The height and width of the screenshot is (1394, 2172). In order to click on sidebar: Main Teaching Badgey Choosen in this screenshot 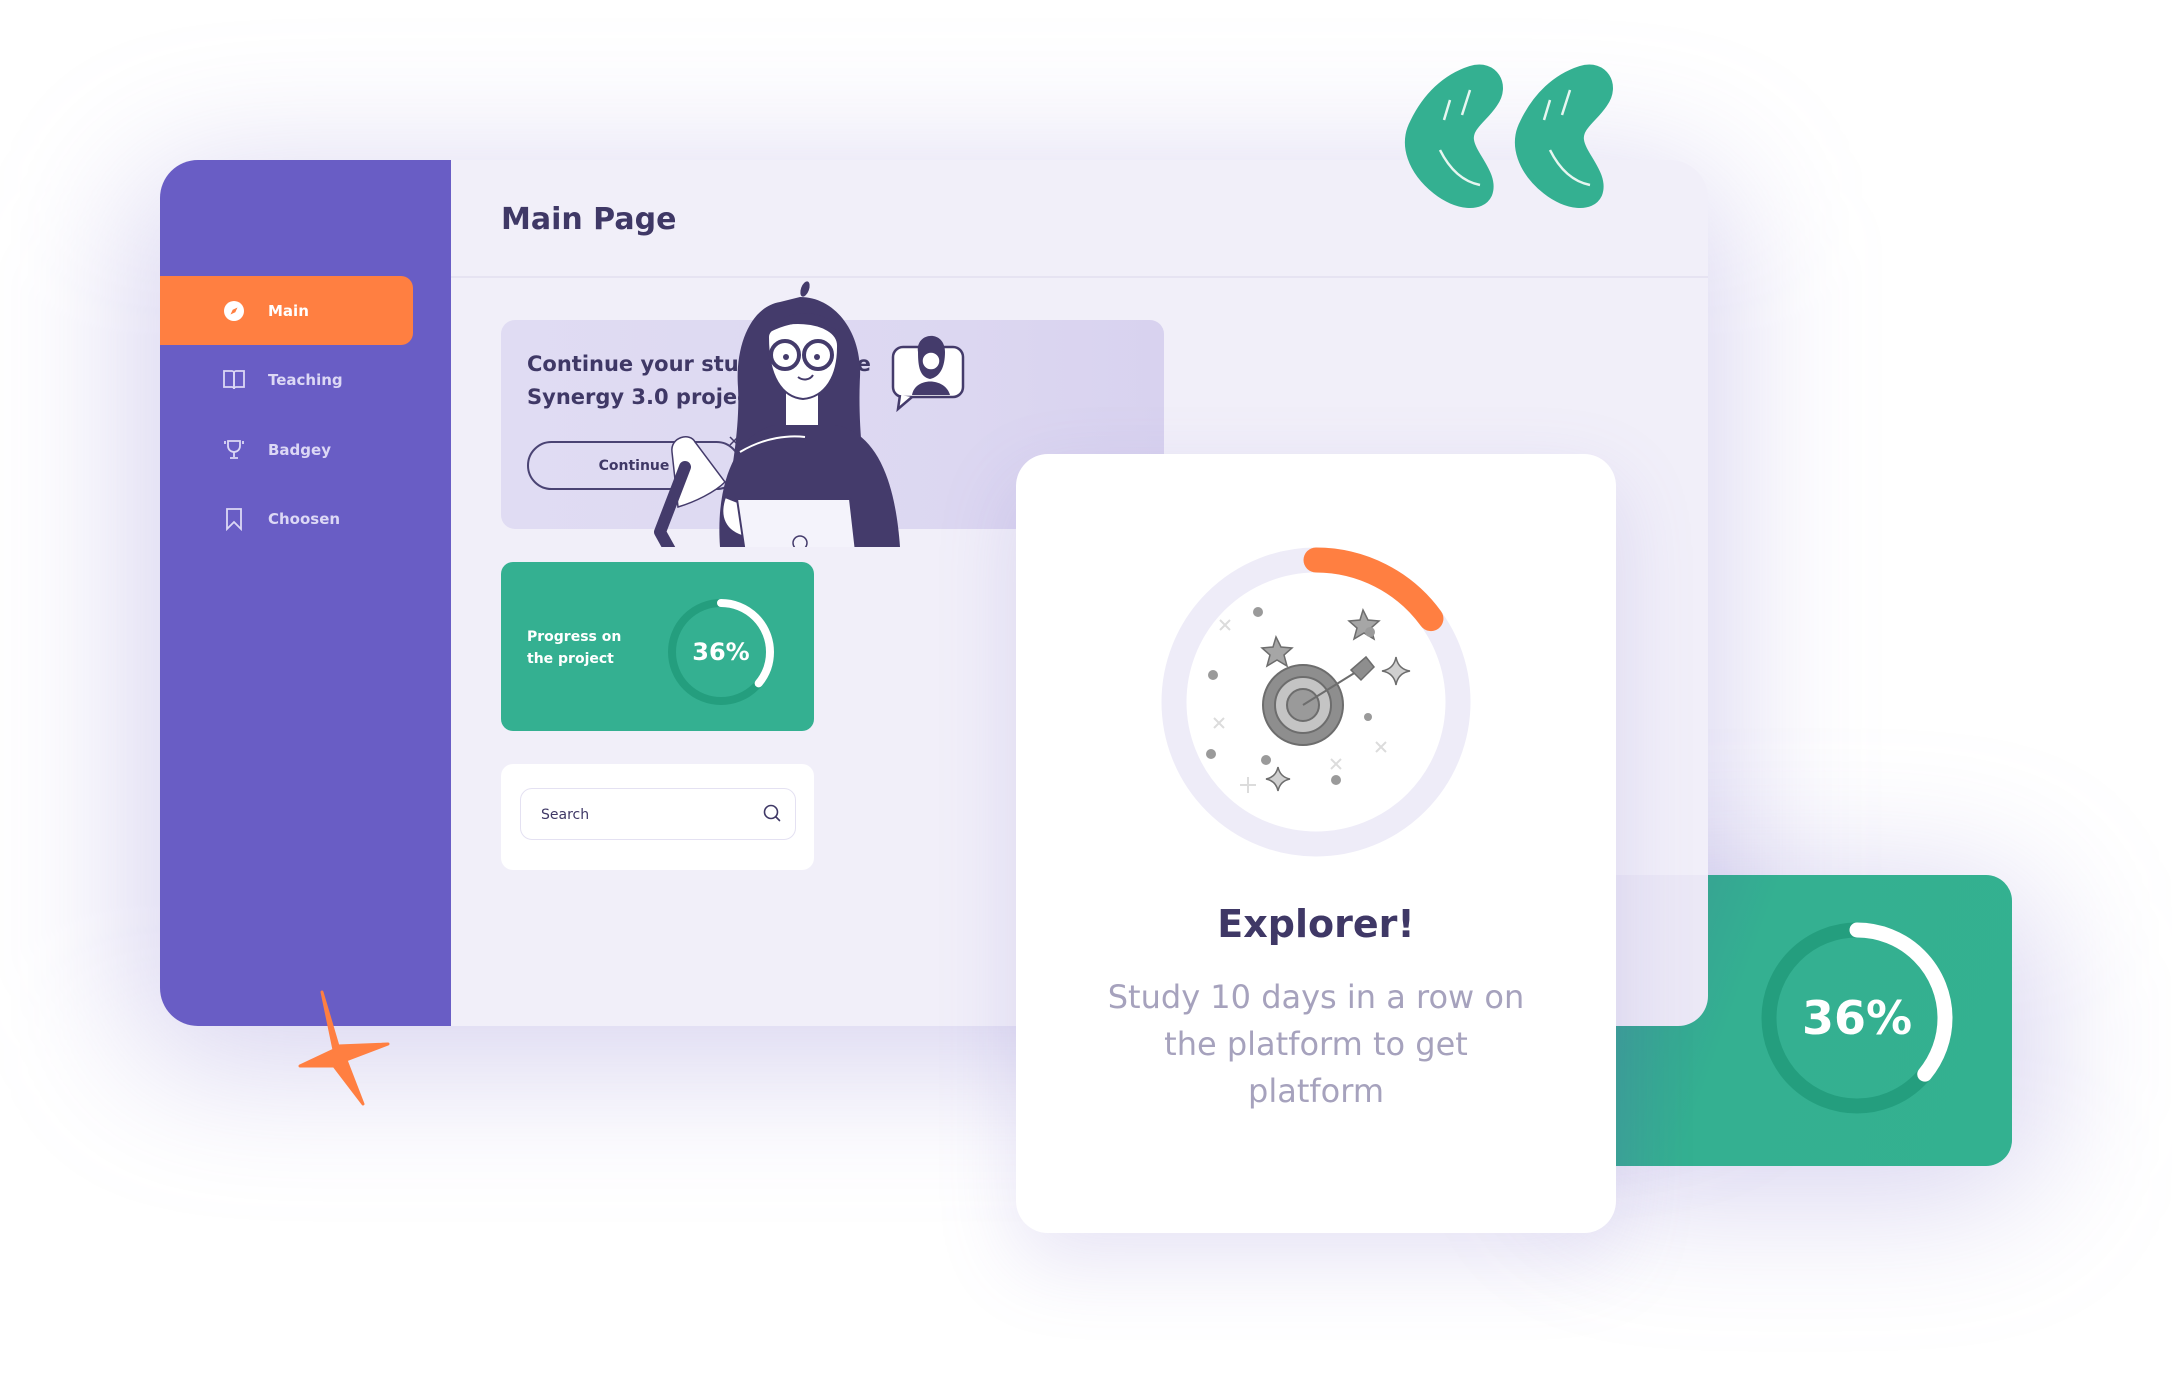, I will do `click(305, 593)`.